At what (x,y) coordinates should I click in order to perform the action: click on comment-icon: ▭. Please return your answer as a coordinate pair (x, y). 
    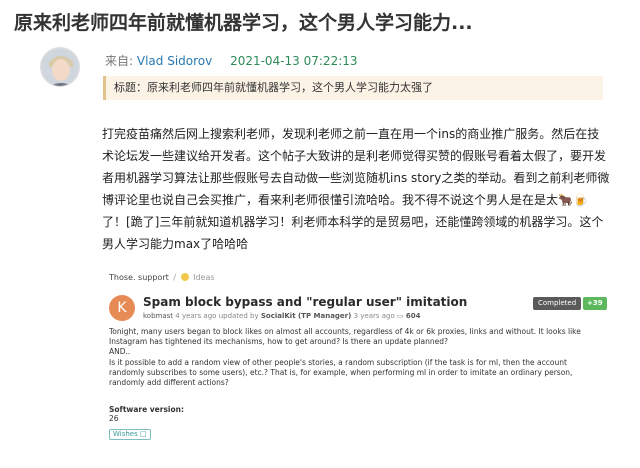
    Looking at the image, I should click on (400, 316).